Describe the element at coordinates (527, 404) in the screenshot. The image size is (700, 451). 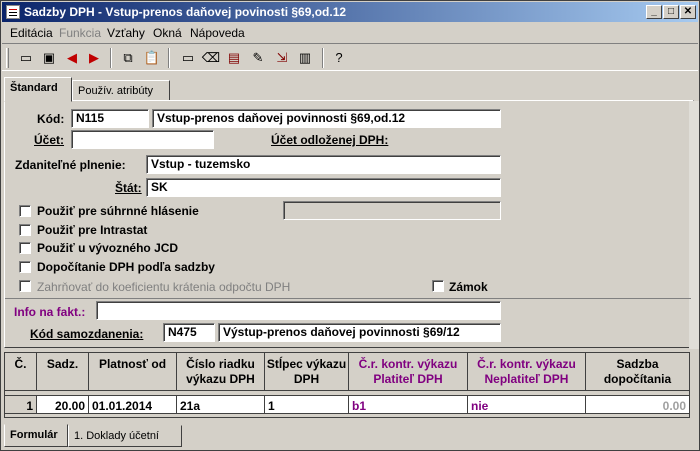
I see `table-cell-neplatitel: nie` at that location.